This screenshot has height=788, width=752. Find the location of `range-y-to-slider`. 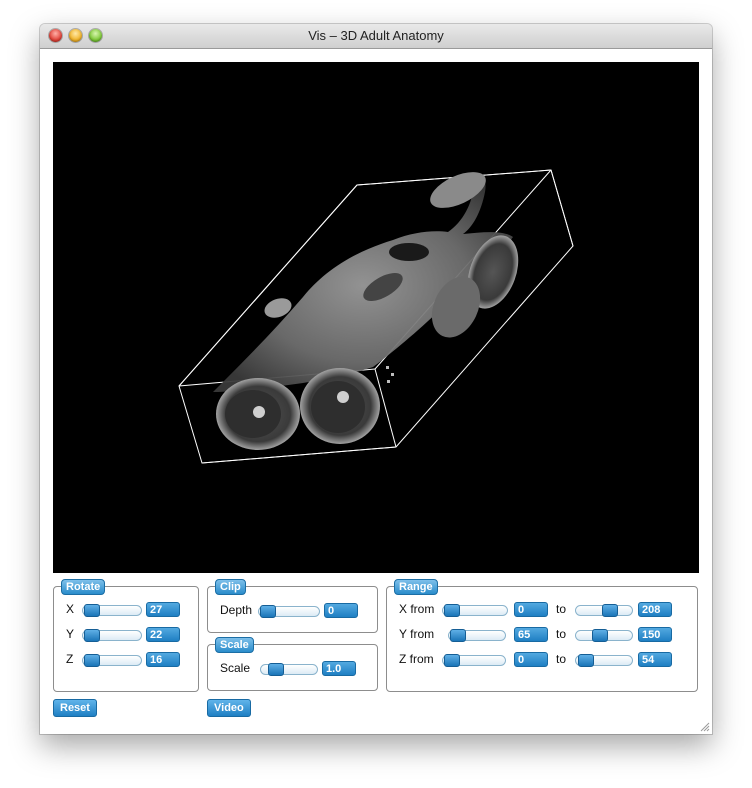

range-y-to-slider is located at coordinates (604, 635).